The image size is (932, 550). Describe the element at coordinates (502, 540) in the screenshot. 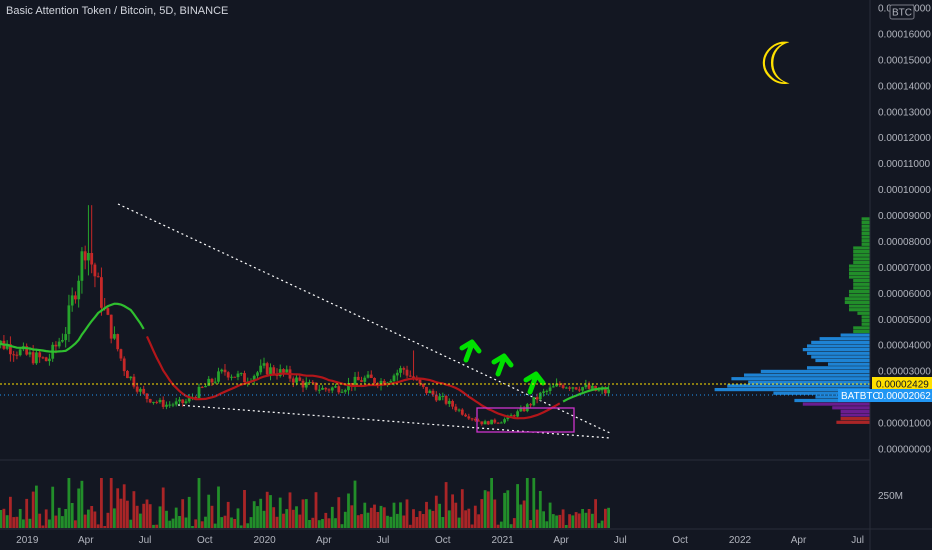

I see `time-tick-label: 2021` at that location.